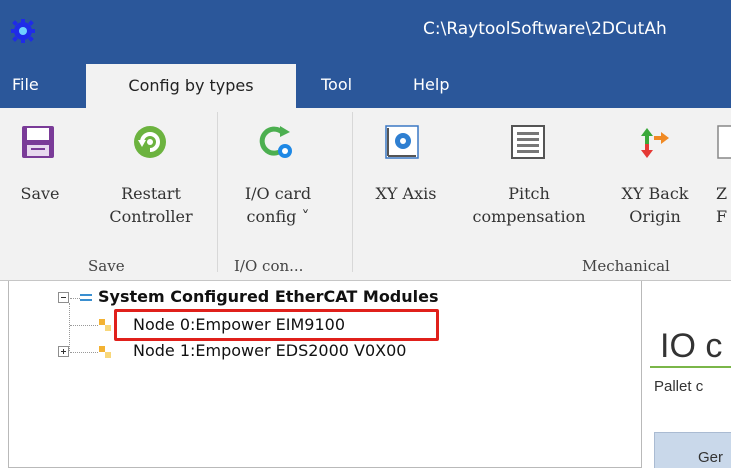 This screenshot has width=731, height=468. Describe the element at coordinates (365, 85) in the screenshot. I see `menu-tab-row: File Config by types Tool Help` at that location.